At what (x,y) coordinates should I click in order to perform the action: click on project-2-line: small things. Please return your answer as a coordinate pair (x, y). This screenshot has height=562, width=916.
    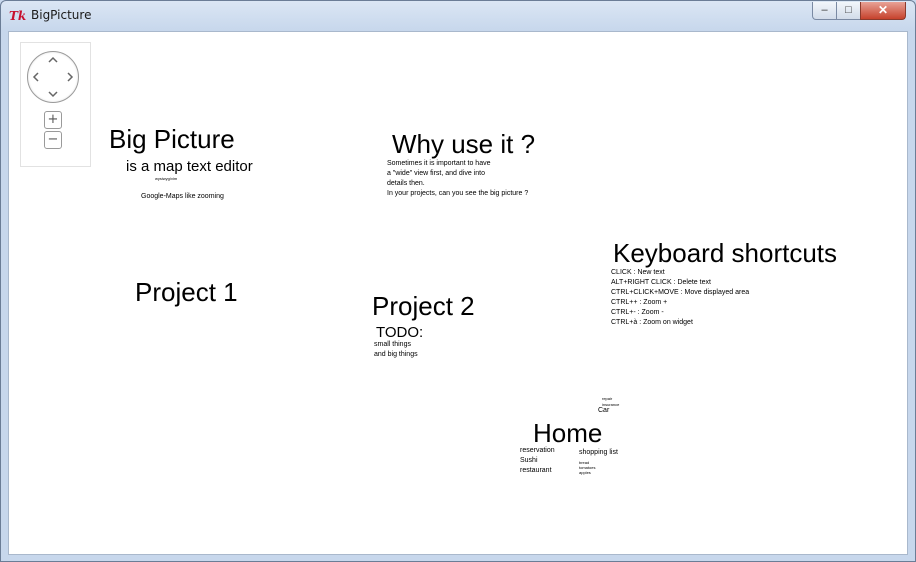
    Looking at the image, I should click on (392, 345).